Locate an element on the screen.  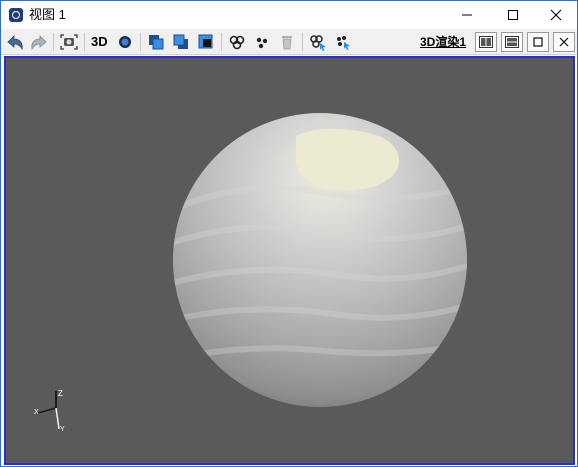
select-group-button is located at coordinates (318, 42).